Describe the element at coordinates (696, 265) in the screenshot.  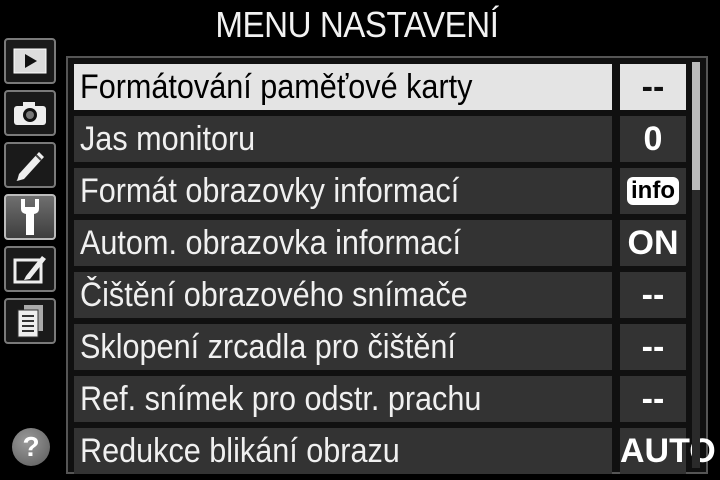
I see `scrollbar` at that location.